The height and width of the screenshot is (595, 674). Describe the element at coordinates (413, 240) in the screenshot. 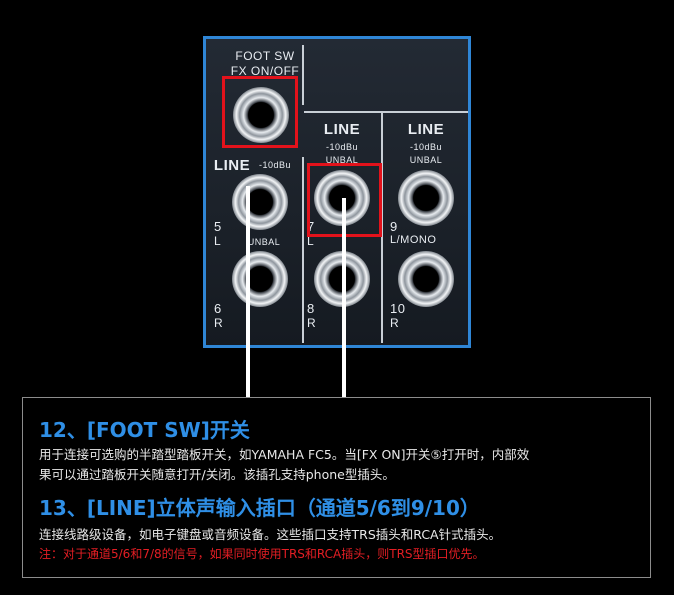

I see `ch9-side: L/MONO` at that location.